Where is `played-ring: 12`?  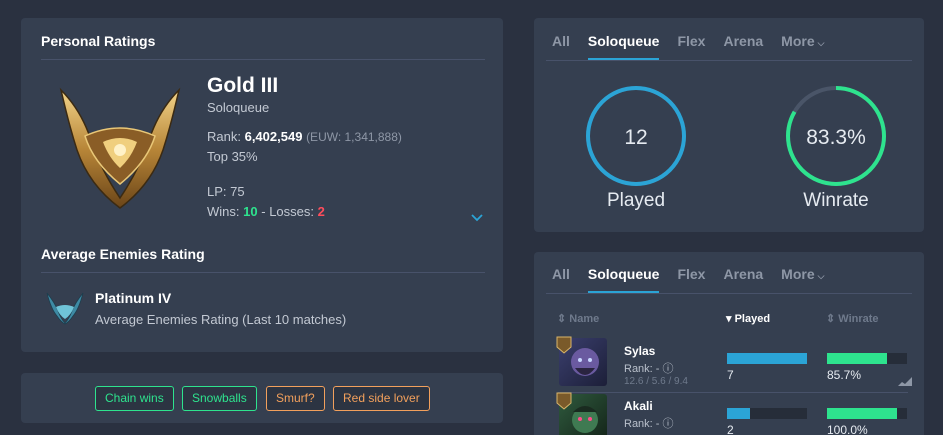 played-ring: 12 is located at coordinates (636, 136).